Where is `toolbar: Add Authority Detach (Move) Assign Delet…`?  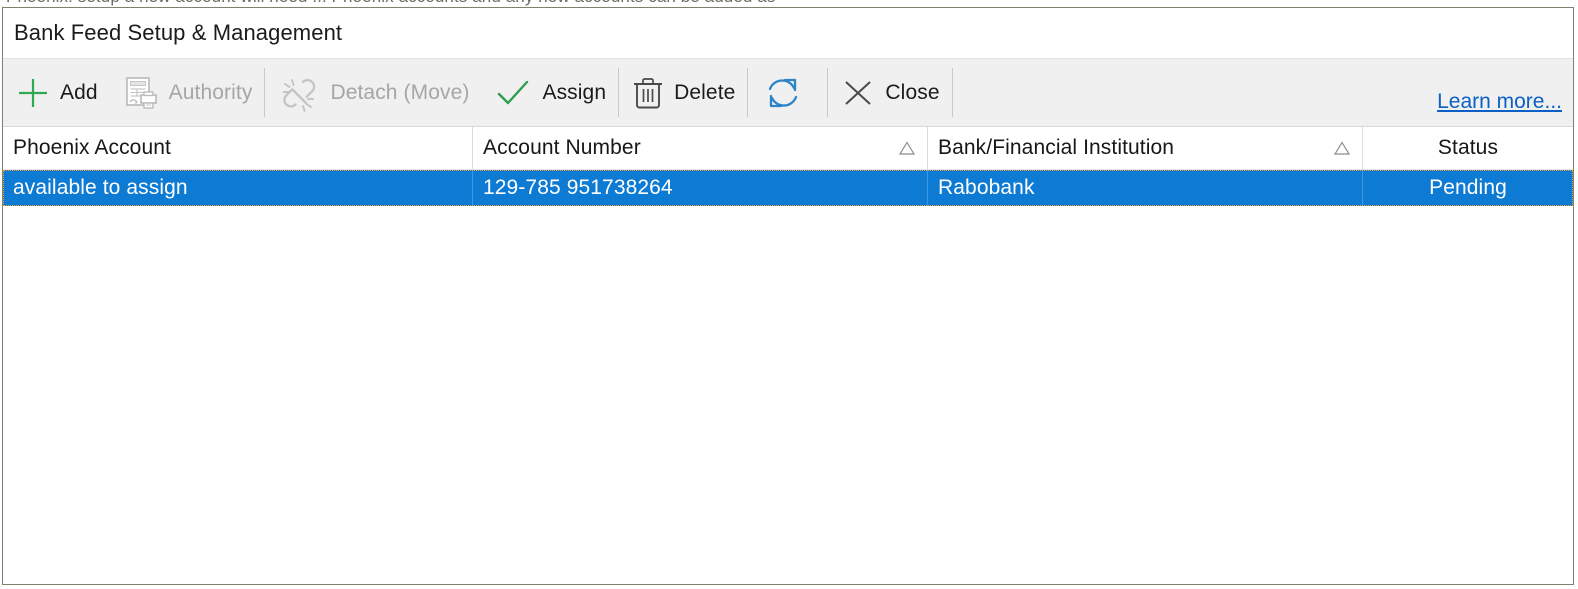
toolbar: Add Authority Detach (Move) Assign Delet… is located at coordinates (788, 92).